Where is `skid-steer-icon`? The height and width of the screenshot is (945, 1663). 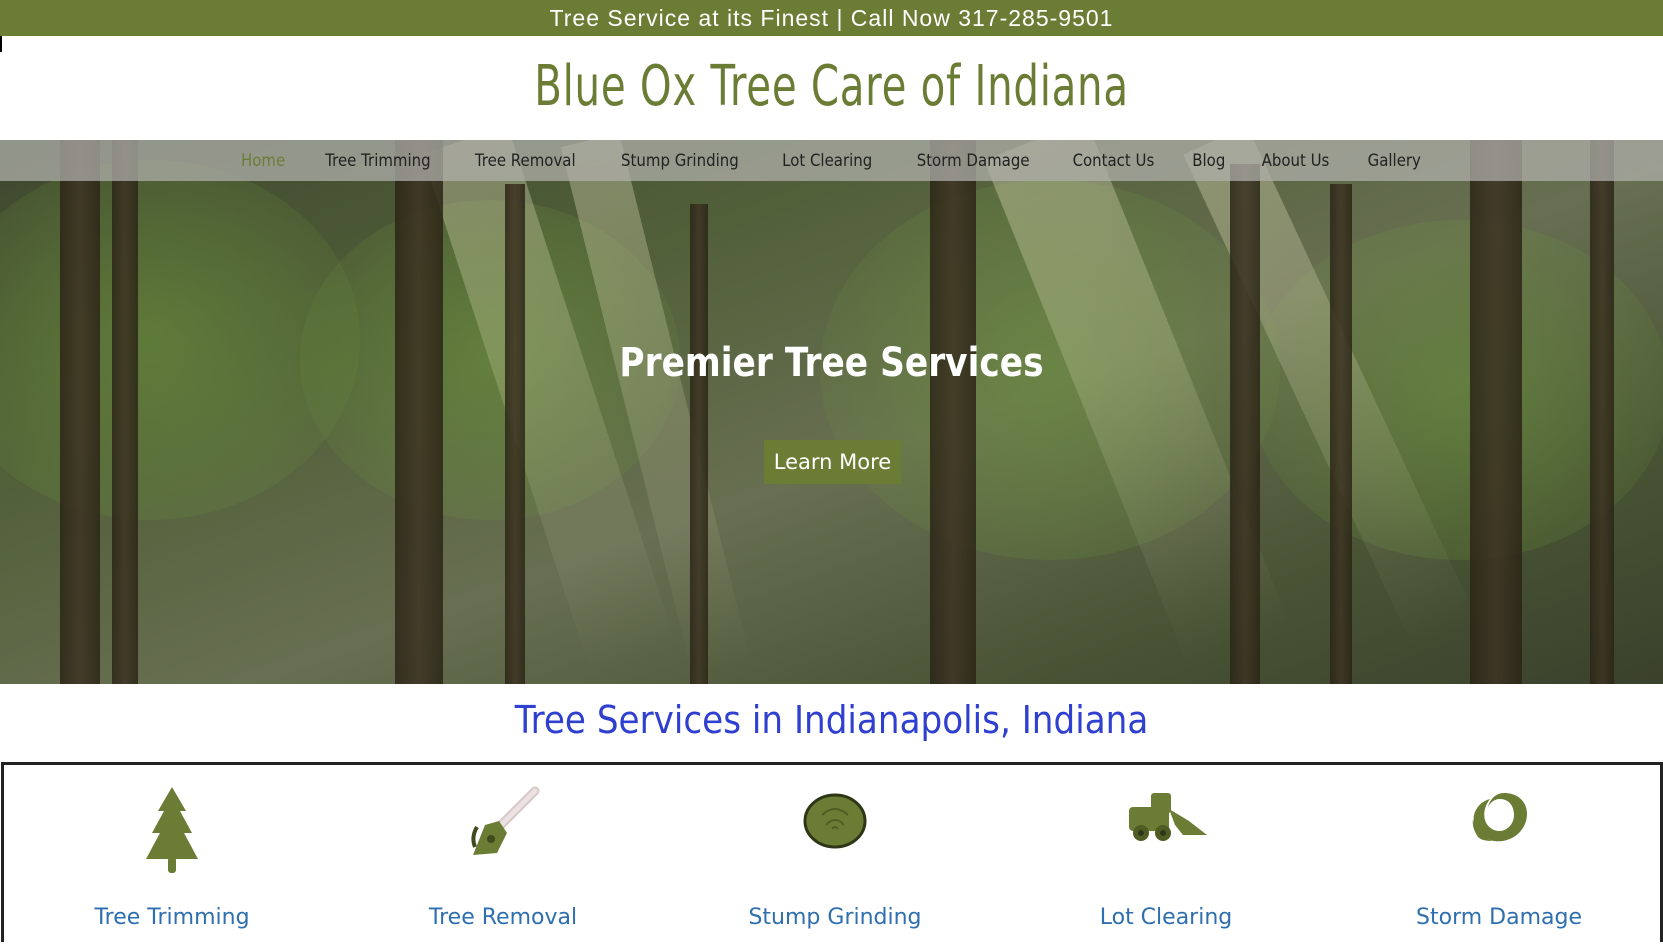 skid-steer-icon is located at coordinates (1166, 817).